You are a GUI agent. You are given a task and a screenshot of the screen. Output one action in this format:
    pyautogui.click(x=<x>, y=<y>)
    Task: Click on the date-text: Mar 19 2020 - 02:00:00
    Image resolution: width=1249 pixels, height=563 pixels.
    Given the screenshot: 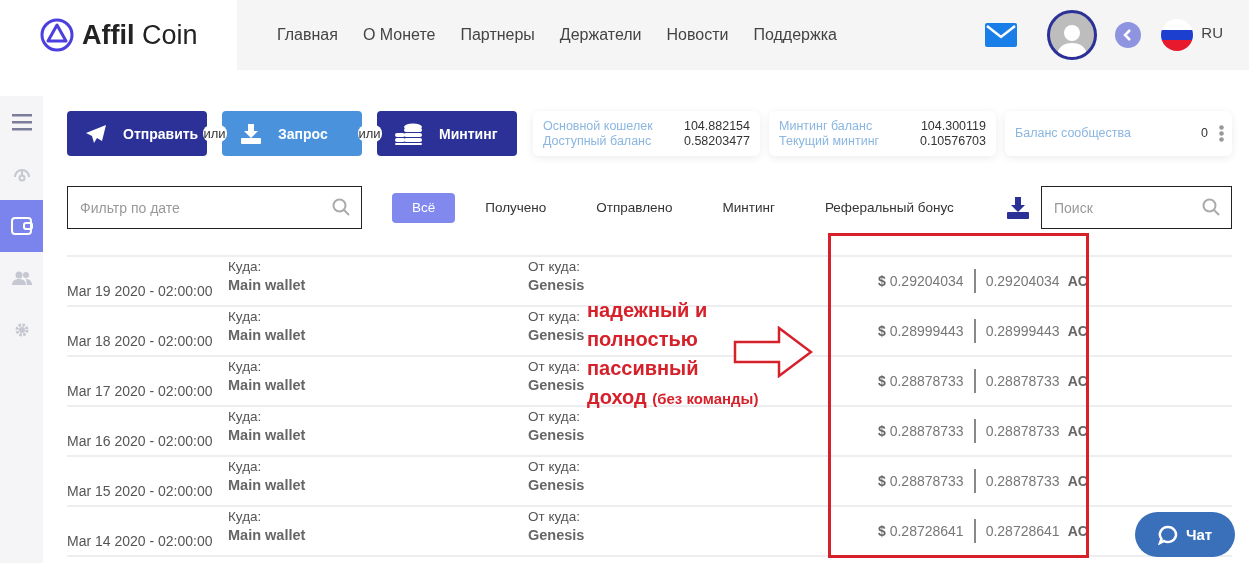 What is the action you would take?
    pyautogui.click(x=140, y=292)
    